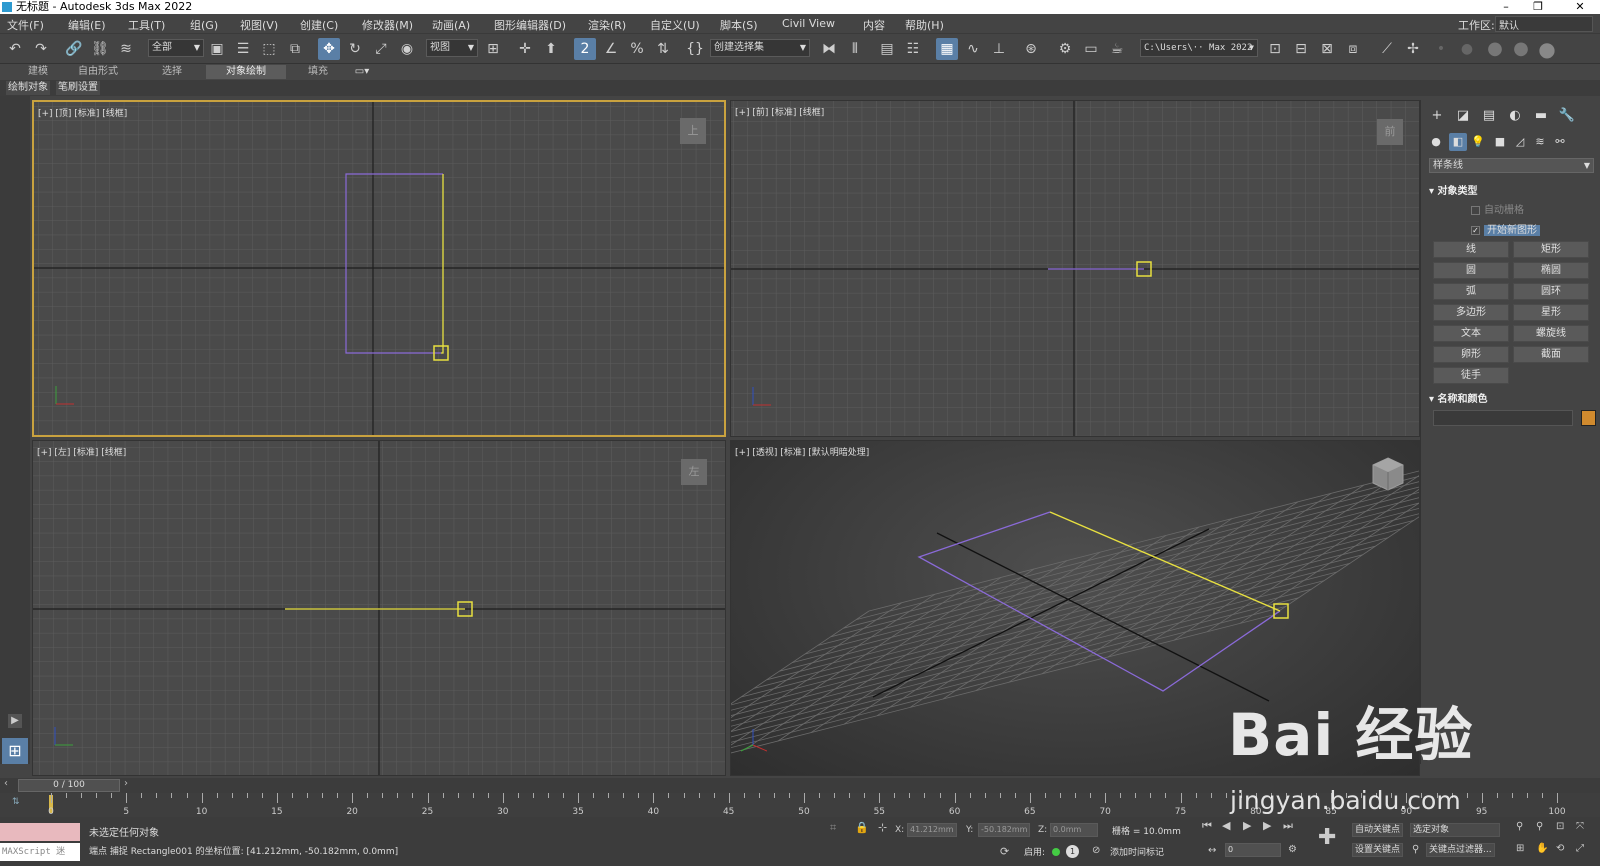 This screenshot has height=866, width=1600. Describe the element at coordinates (1292, 849) in the screenshot. I see `time-config-icon: ⚙` at that location.